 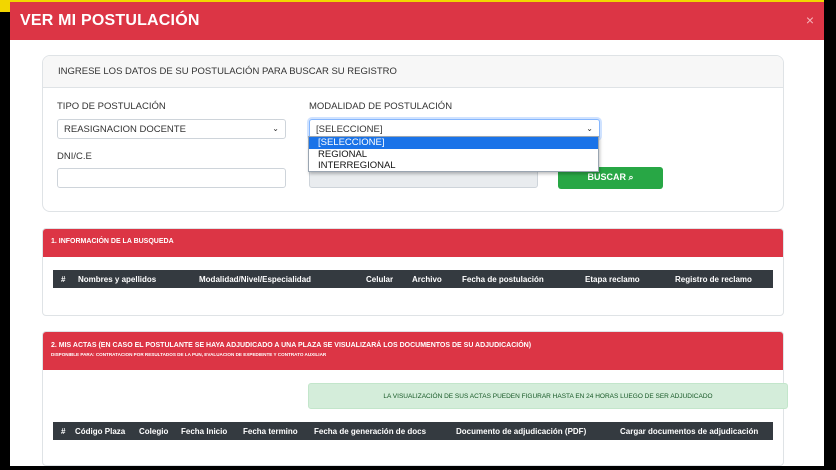 What do you see at coordinates (453, 143) in the screenshot?
I see `dropdown-option: [SELECCIONE]` at bounding box center [453, 143].